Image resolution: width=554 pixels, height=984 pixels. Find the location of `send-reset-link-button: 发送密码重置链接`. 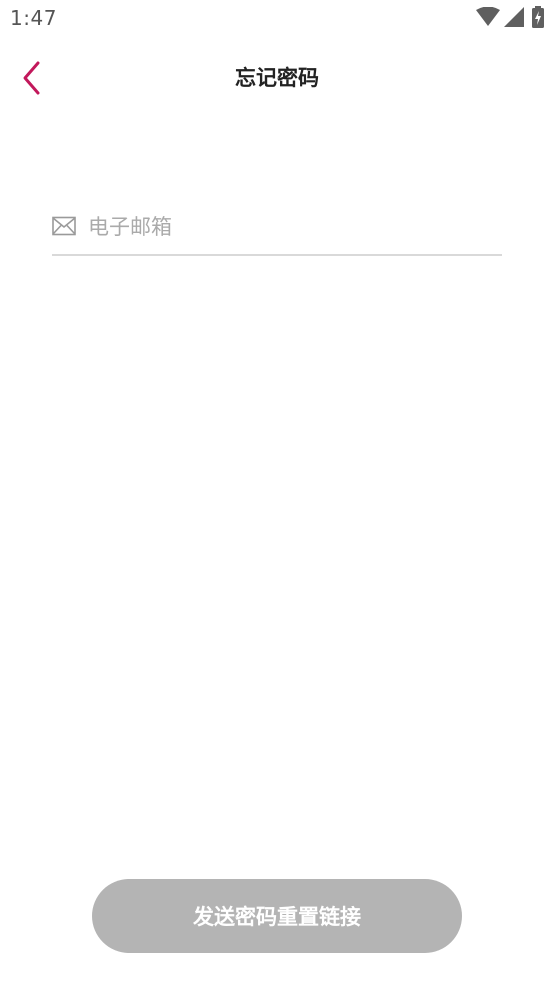

send-reset-link-button: 发送密码重置链接 is located at coordinates (277, 916).